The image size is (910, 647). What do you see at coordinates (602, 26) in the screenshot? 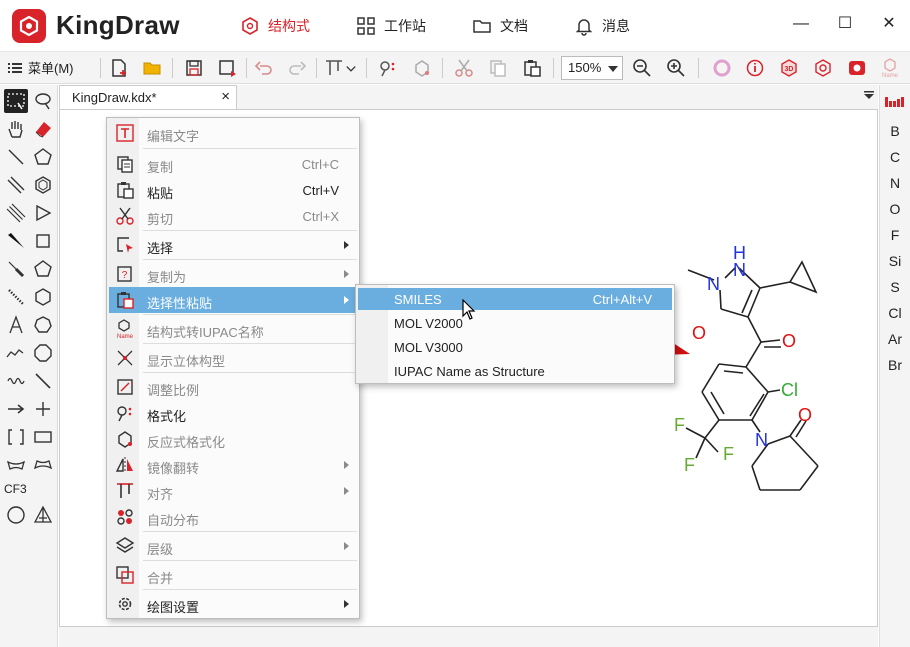
I see `tab-messages: 消息` at bounding box center [602, 26].